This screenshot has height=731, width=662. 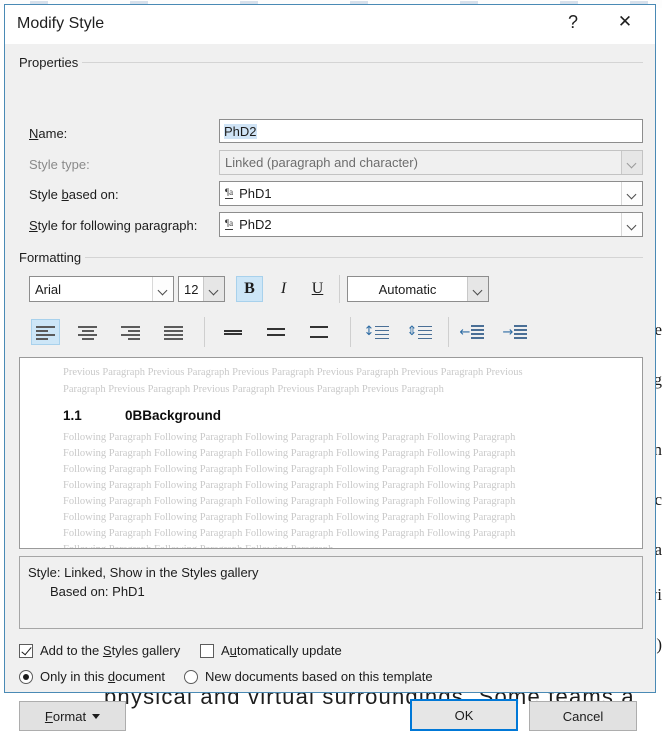 I want to click on line-spacing-single-button, so click(x=232, y=332).